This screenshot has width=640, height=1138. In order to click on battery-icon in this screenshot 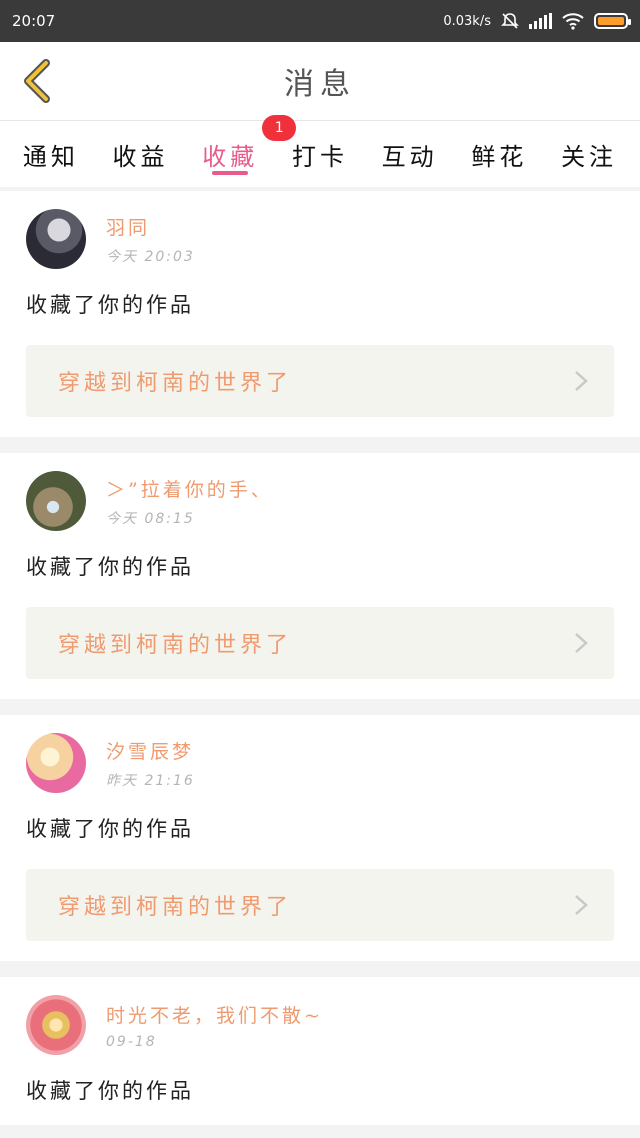, I will do `click(612, 21)`.